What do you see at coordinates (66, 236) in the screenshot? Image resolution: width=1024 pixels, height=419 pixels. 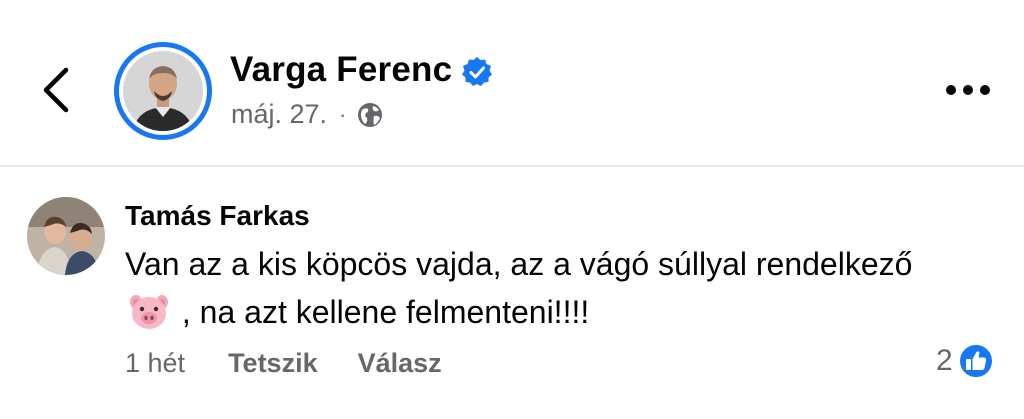 I see `commenter-avatar` at bounding box center [66, 236].